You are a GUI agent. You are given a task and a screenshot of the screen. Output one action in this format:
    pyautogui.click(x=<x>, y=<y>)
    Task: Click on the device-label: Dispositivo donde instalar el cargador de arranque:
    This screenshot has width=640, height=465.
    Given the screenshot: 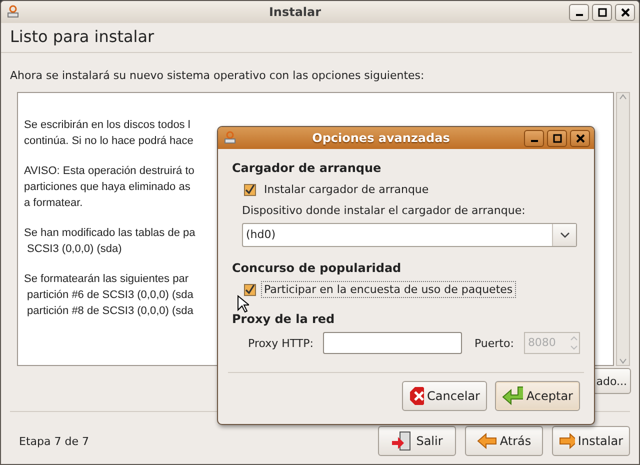 What is the action you would take?
    pyautogui.click(x=384, y=210)
    